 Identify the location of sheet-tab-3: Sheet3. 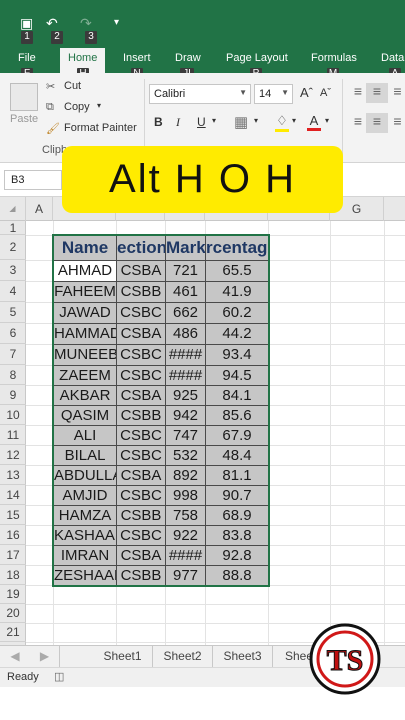
(243, 656).